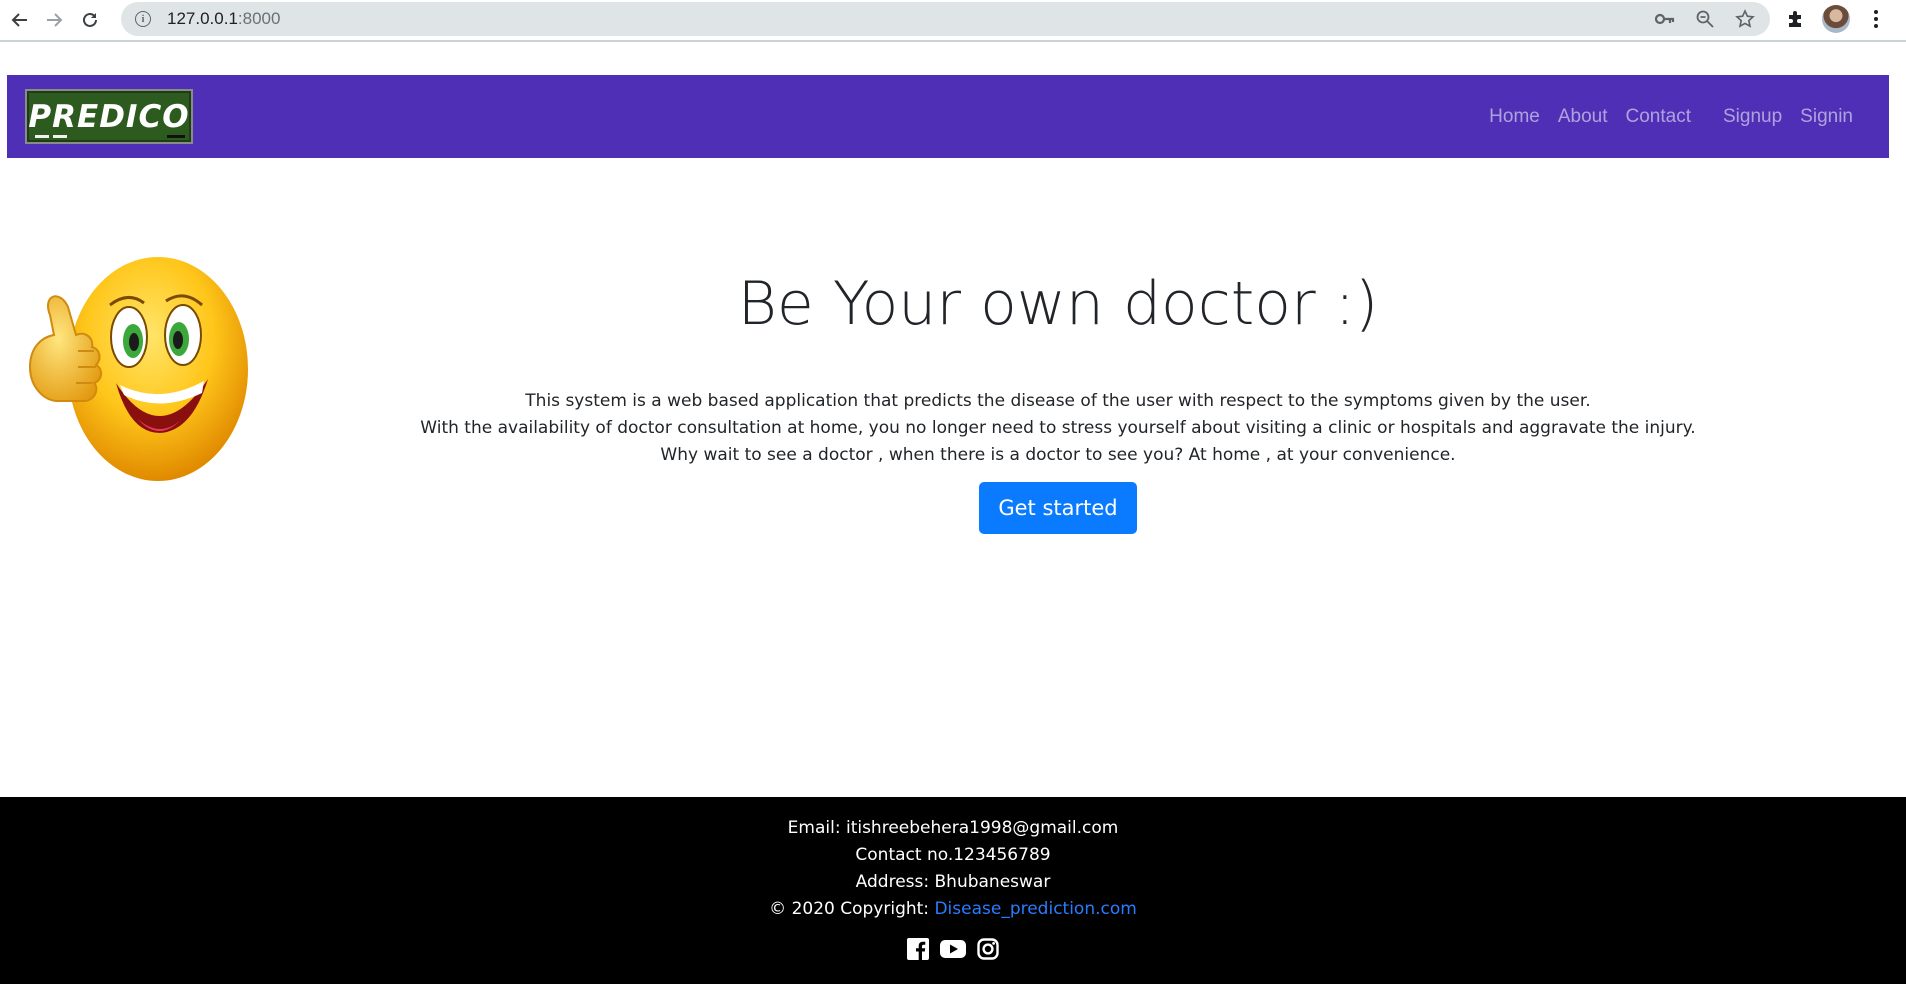 The image size is (1906, 984). What do you see at coordinates (953, 855) in the screenshot?
I see `footer-contact: Contact no.123456789` at bounding box center [953, 855].